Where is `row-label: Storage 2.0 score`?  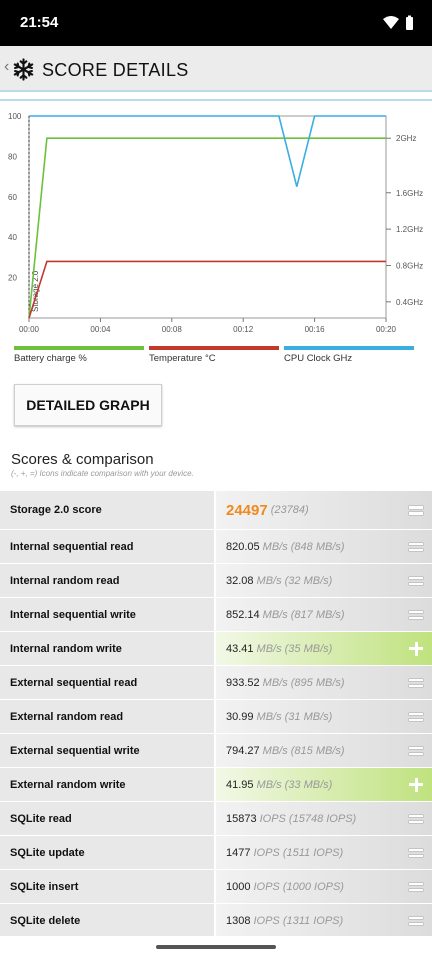
row-label: Storage 2.0 score is located at coordinates (107, 510).